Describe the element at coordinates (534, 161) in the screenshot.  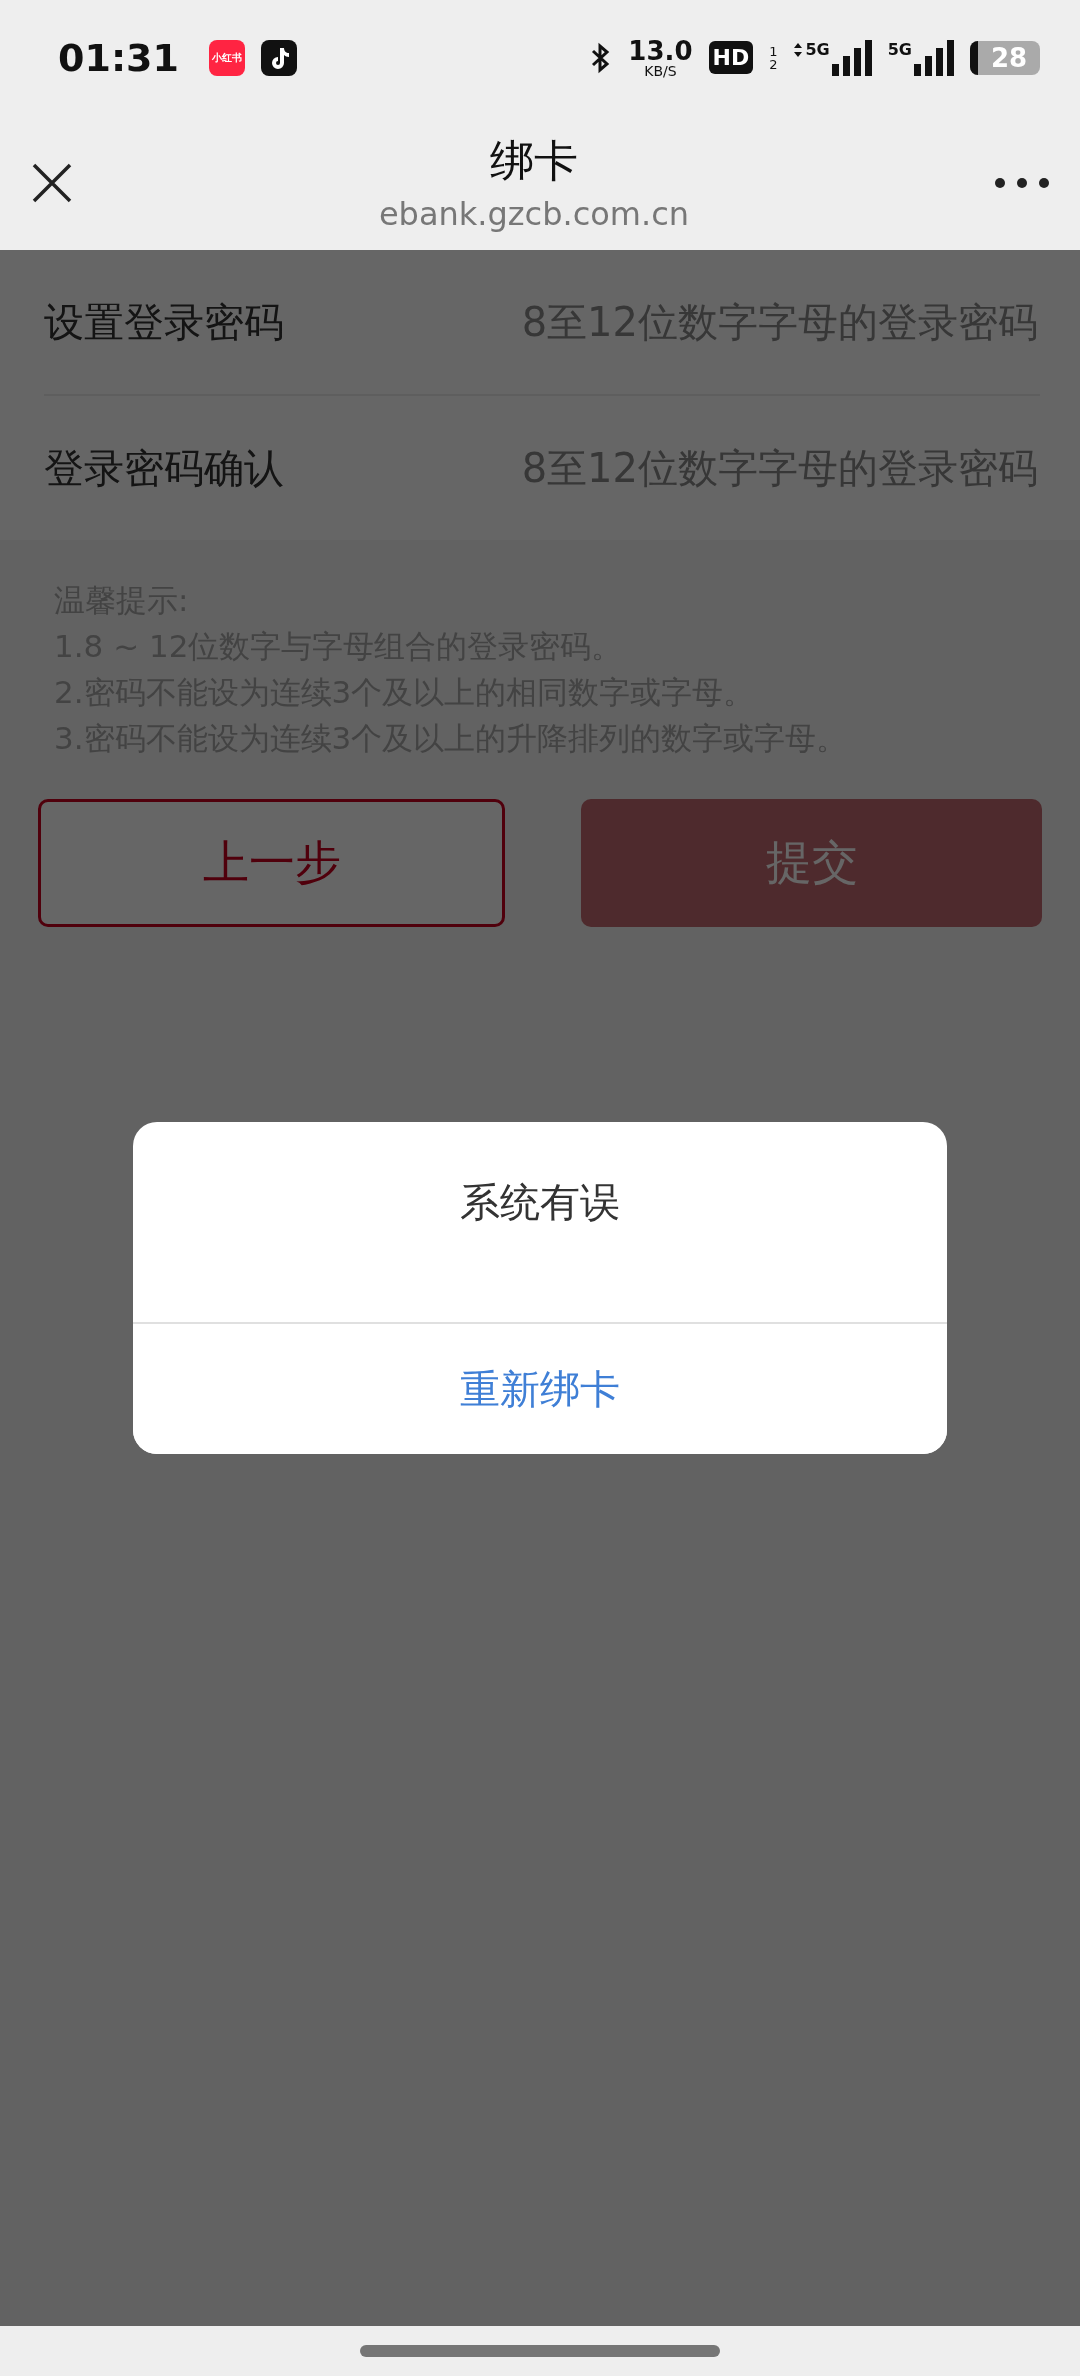
I see `page-title: 绑卡` at that location.